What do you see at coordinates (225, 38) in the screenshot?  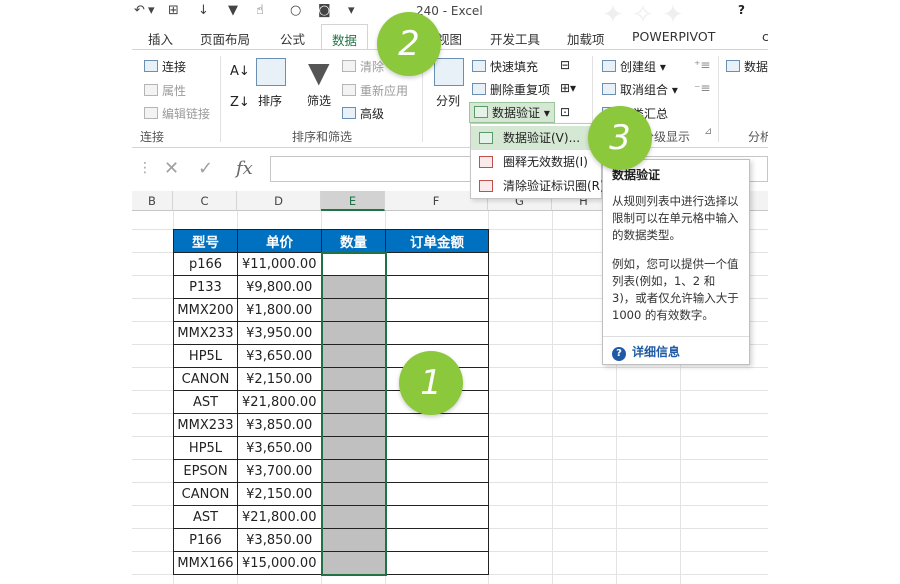 I see `tab-page-layout: 页面布局` at bounding box center [225, 38].